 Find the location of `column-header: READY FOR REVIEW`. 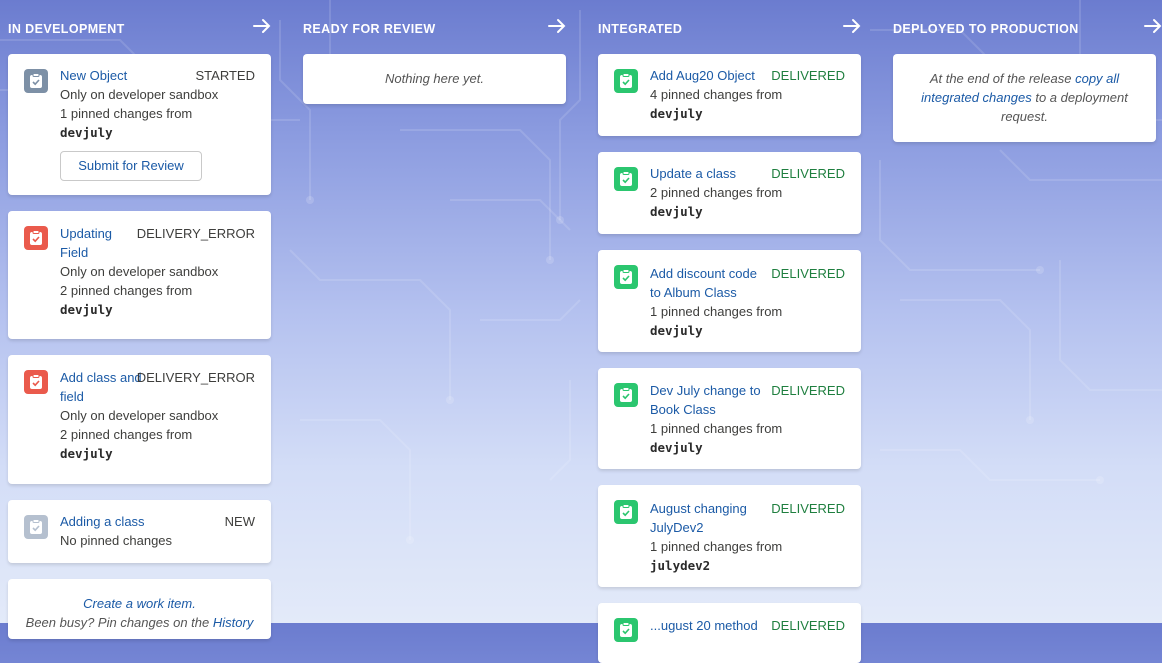

column-header: READY FOR REVIEW is located at coordinates (434, 29).